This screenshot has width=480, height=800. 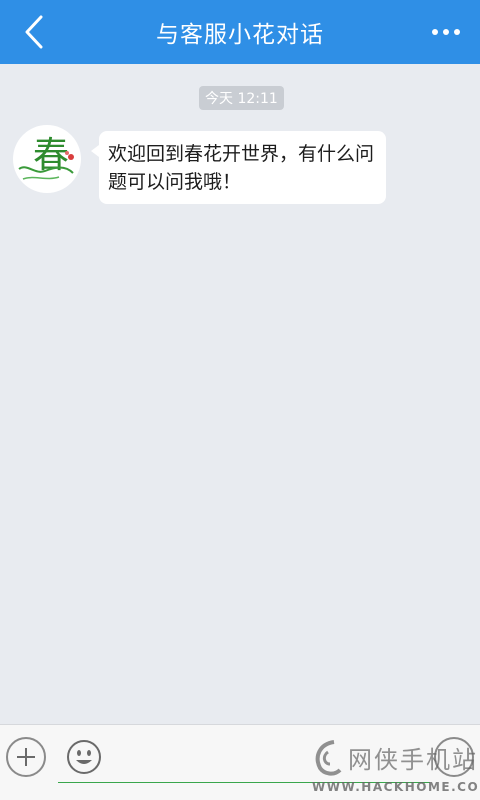 I want to click on watermark: 网侠手机站 WWW.HACKHOME.COM, so click(x=392, y=766).